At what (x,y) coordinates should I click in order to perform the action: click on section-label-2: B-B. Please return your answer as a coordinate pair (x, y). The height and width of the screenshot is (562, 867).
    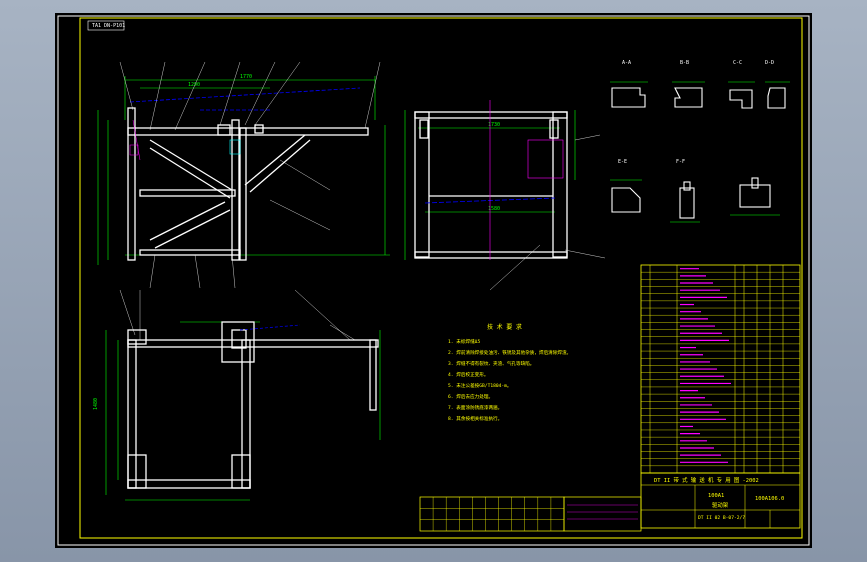
    Looking at the image, I should click on (684, 63).